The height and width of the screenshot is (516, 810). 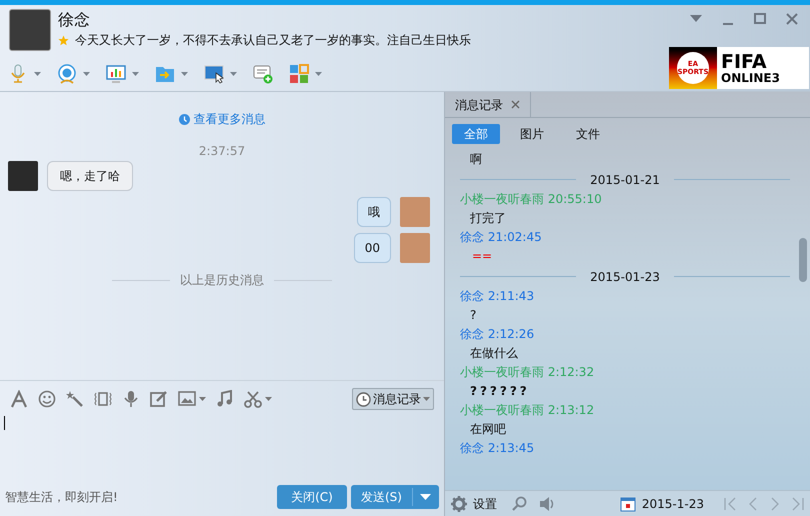 What do you see at coordinates (116, 74) in the screenshot?
I see `monitor-icon` at bounding box center [116, 74].